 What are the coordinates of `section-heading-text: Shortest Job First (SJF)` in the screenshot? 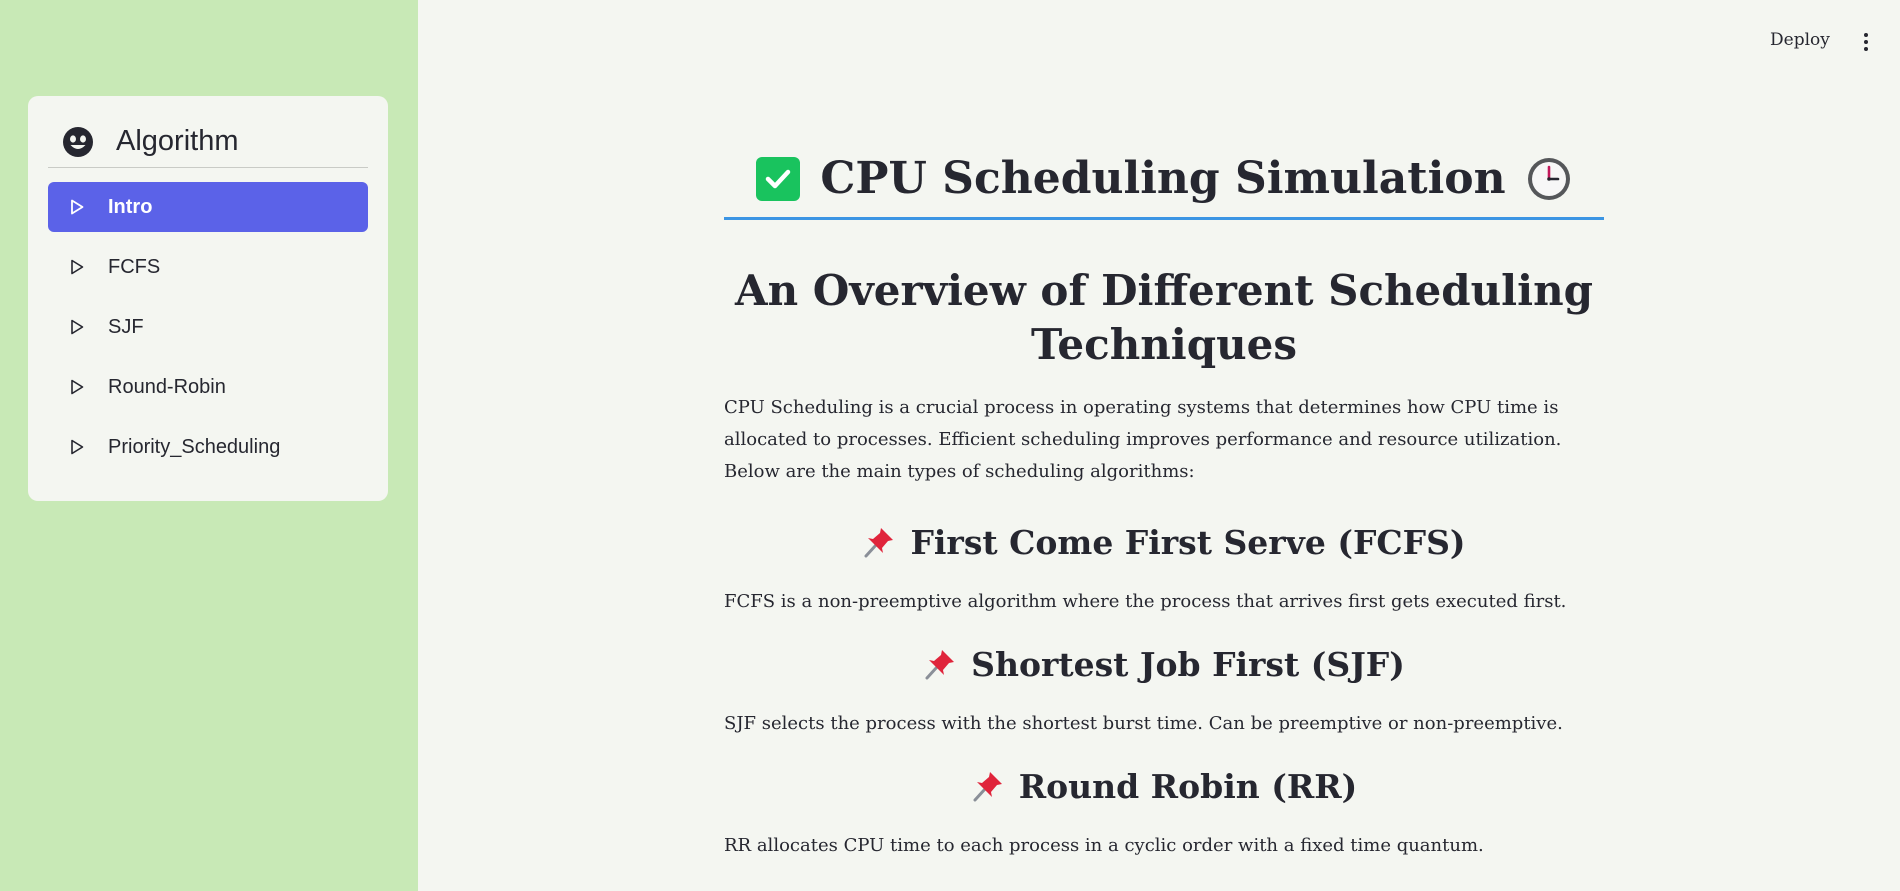 It's located at (1188, 664).